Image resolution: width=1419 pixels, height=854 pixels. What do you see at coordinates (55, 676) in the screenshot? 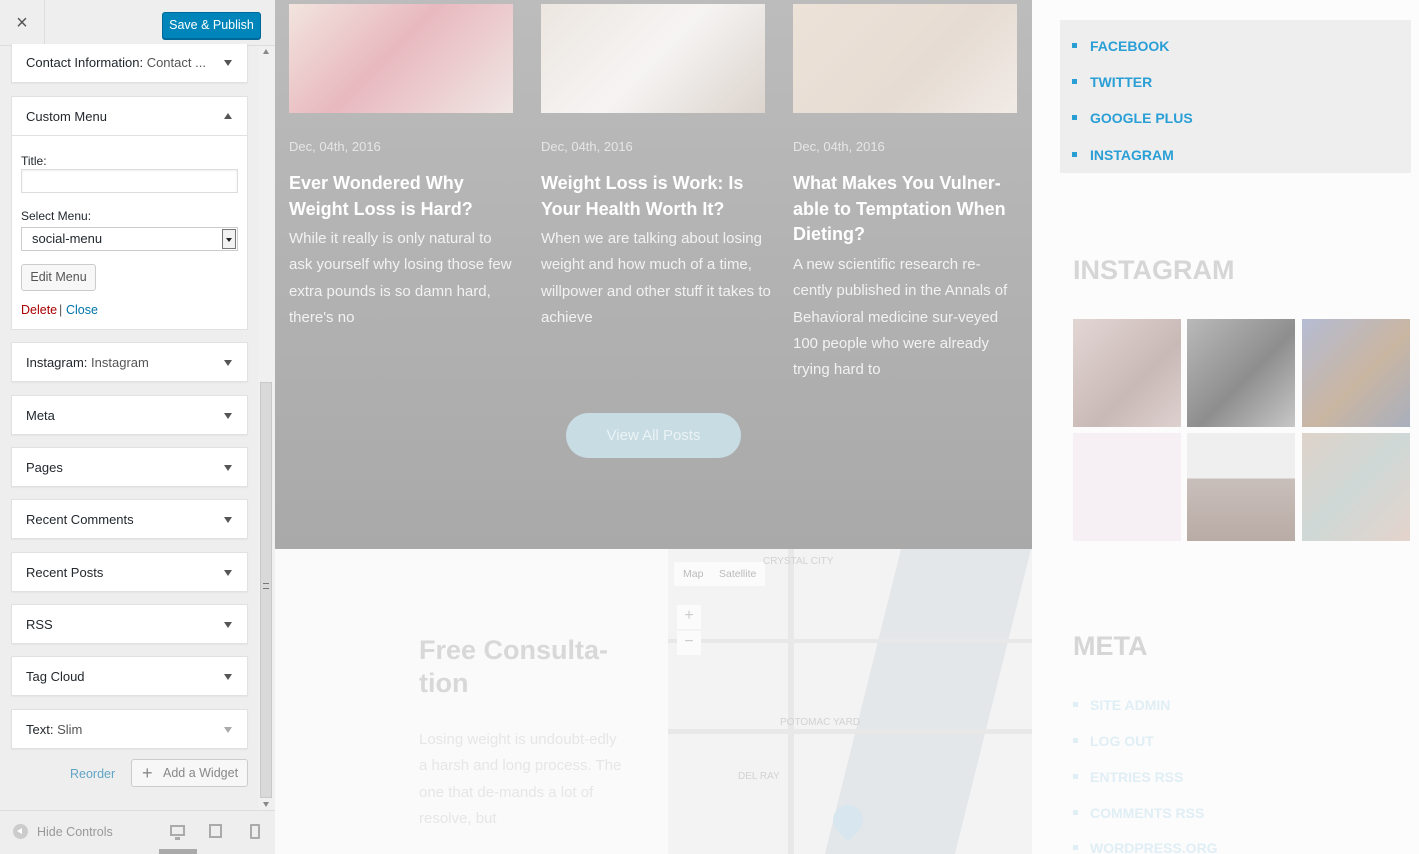
I see `widget-title: Tag Cloud` at bounding box center [55, 676].